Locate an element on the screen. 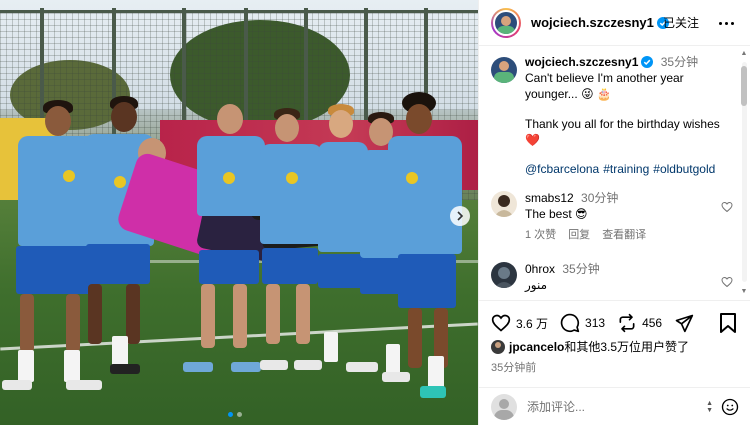  comment-likes: 1 次赞 is located at coordinates (540, 235).